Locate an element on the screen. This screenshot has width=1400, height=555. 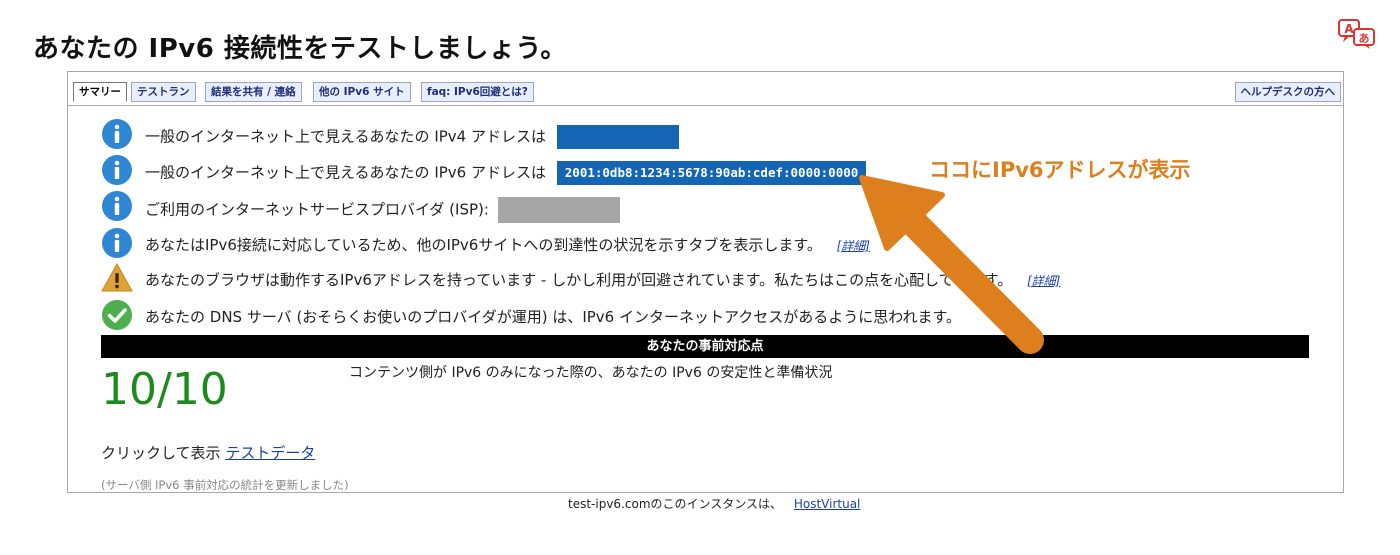
tab-share-results: 結果を共有 / 連絡 is located at coordinates (253, 92).